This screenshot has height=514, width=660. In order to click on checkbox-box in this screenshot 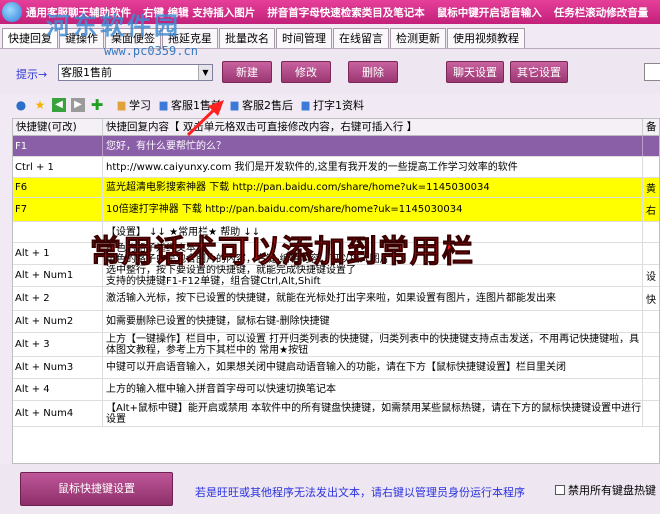, I will do `click(560, 490)`.